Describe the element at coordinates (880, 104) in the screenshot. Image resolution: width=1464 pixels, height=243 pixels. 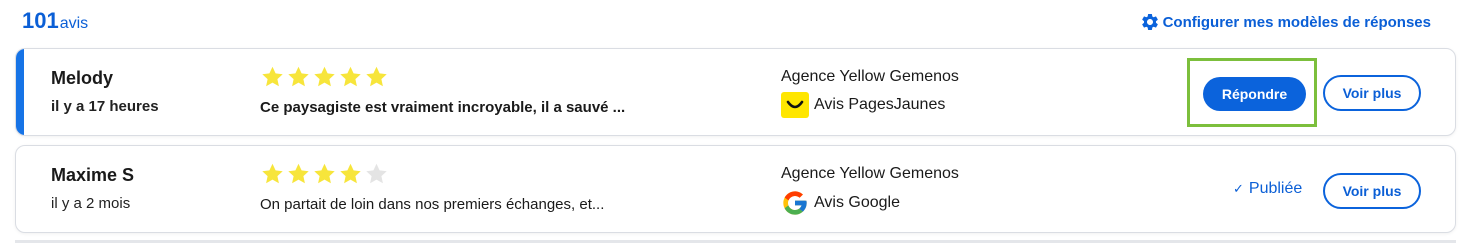
I see `review-source-label: Avis PagesJaunes` at that location.